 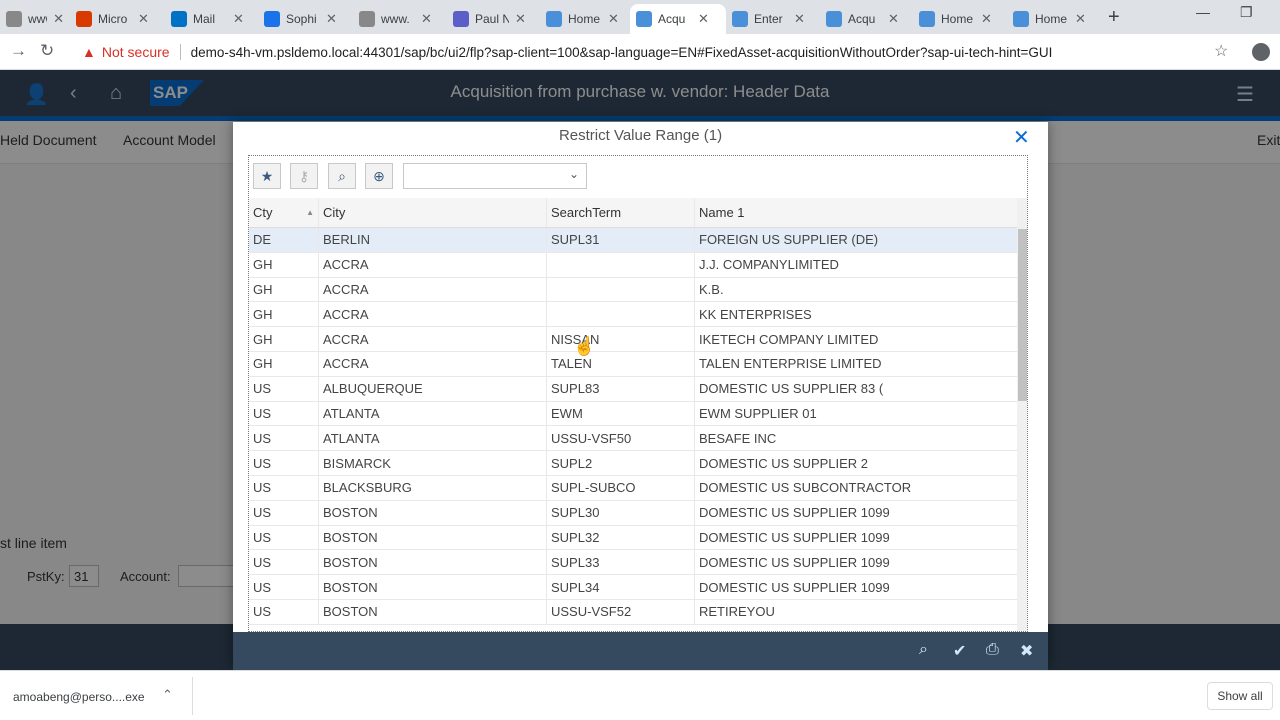 I want to click on globe-icon, so click(x=367, y=19).